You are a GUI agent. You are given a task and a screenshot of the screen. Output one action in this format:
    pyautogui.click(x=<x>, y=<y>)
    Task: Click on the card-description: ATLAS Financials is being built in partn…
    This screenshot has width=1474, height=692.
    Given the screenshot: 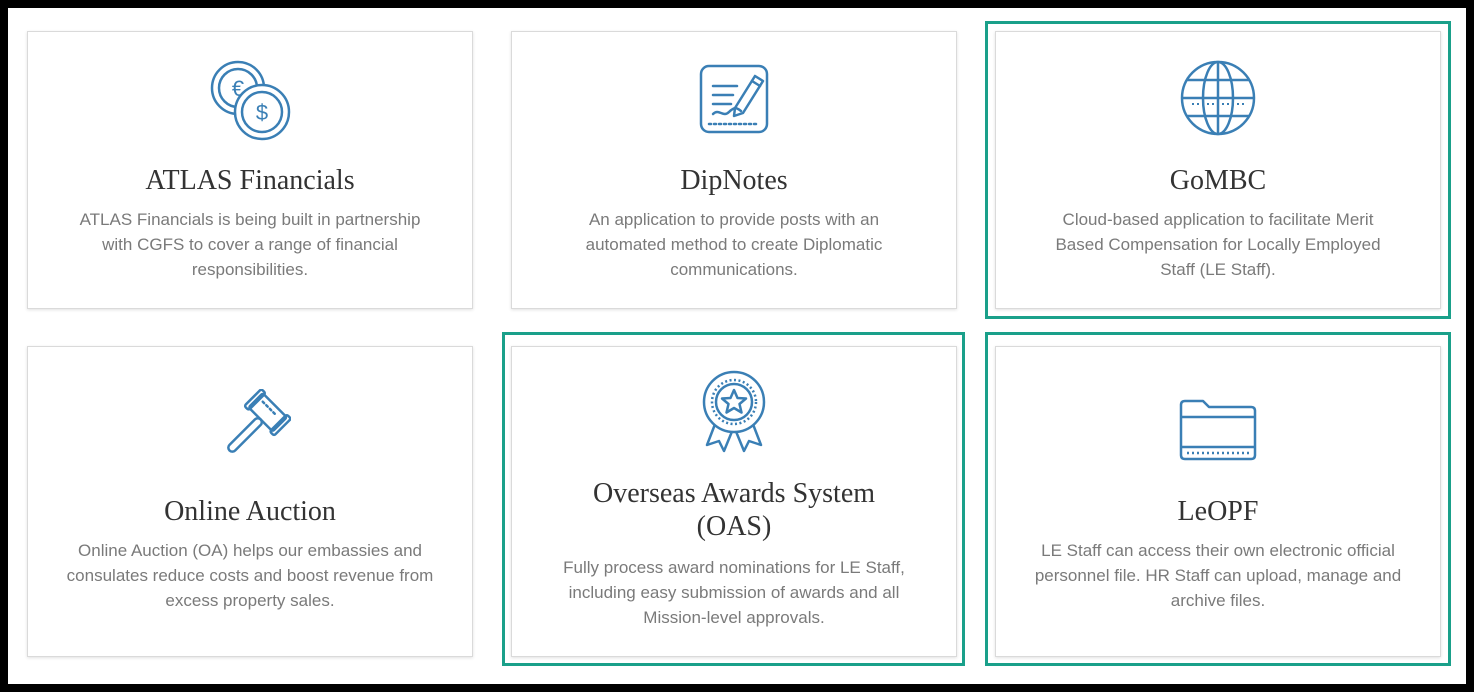 What is the action you would take?
    pyautogui.click(x=250, y=244)
    